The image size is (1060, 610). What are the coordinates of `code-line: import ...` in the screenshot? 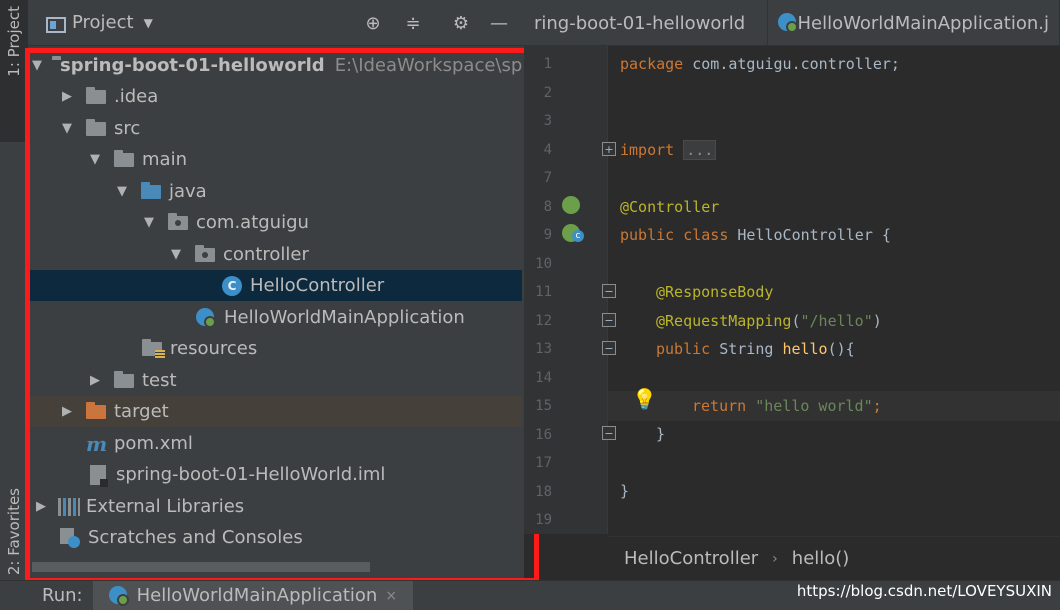 It's located at (668, 150).